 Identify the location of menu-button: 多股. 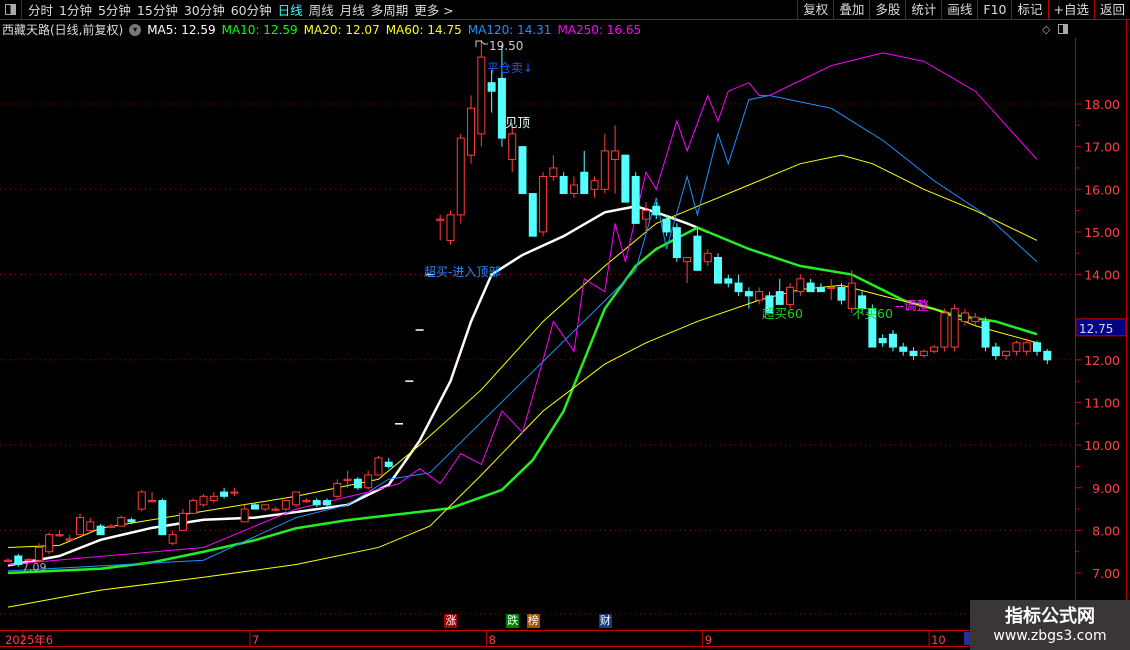
(887, 10).